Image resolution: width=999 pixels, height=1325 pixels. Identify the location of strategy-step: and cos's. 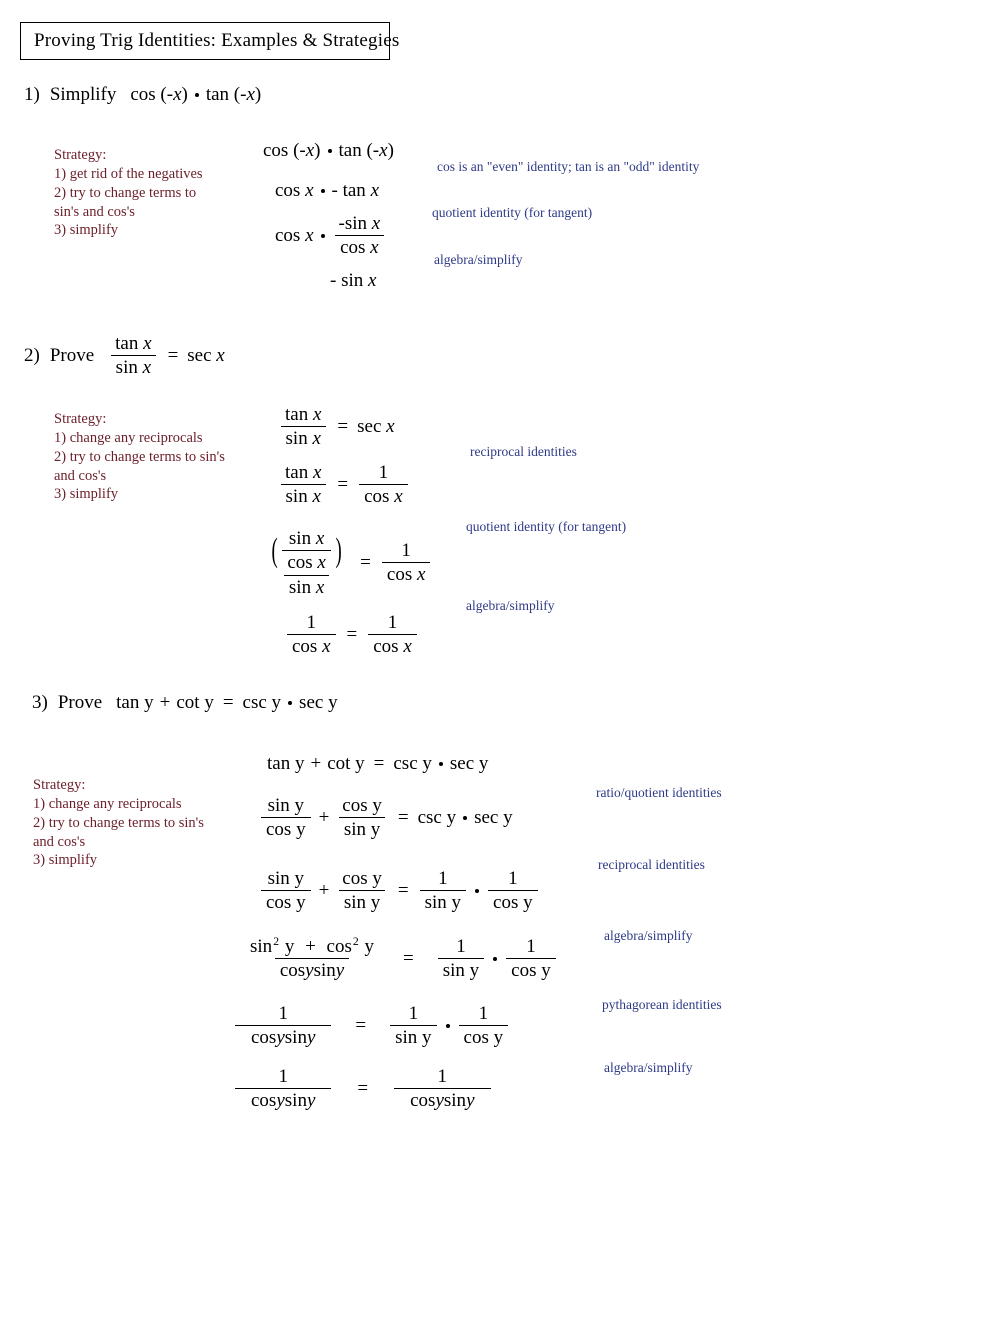
(59, 841).